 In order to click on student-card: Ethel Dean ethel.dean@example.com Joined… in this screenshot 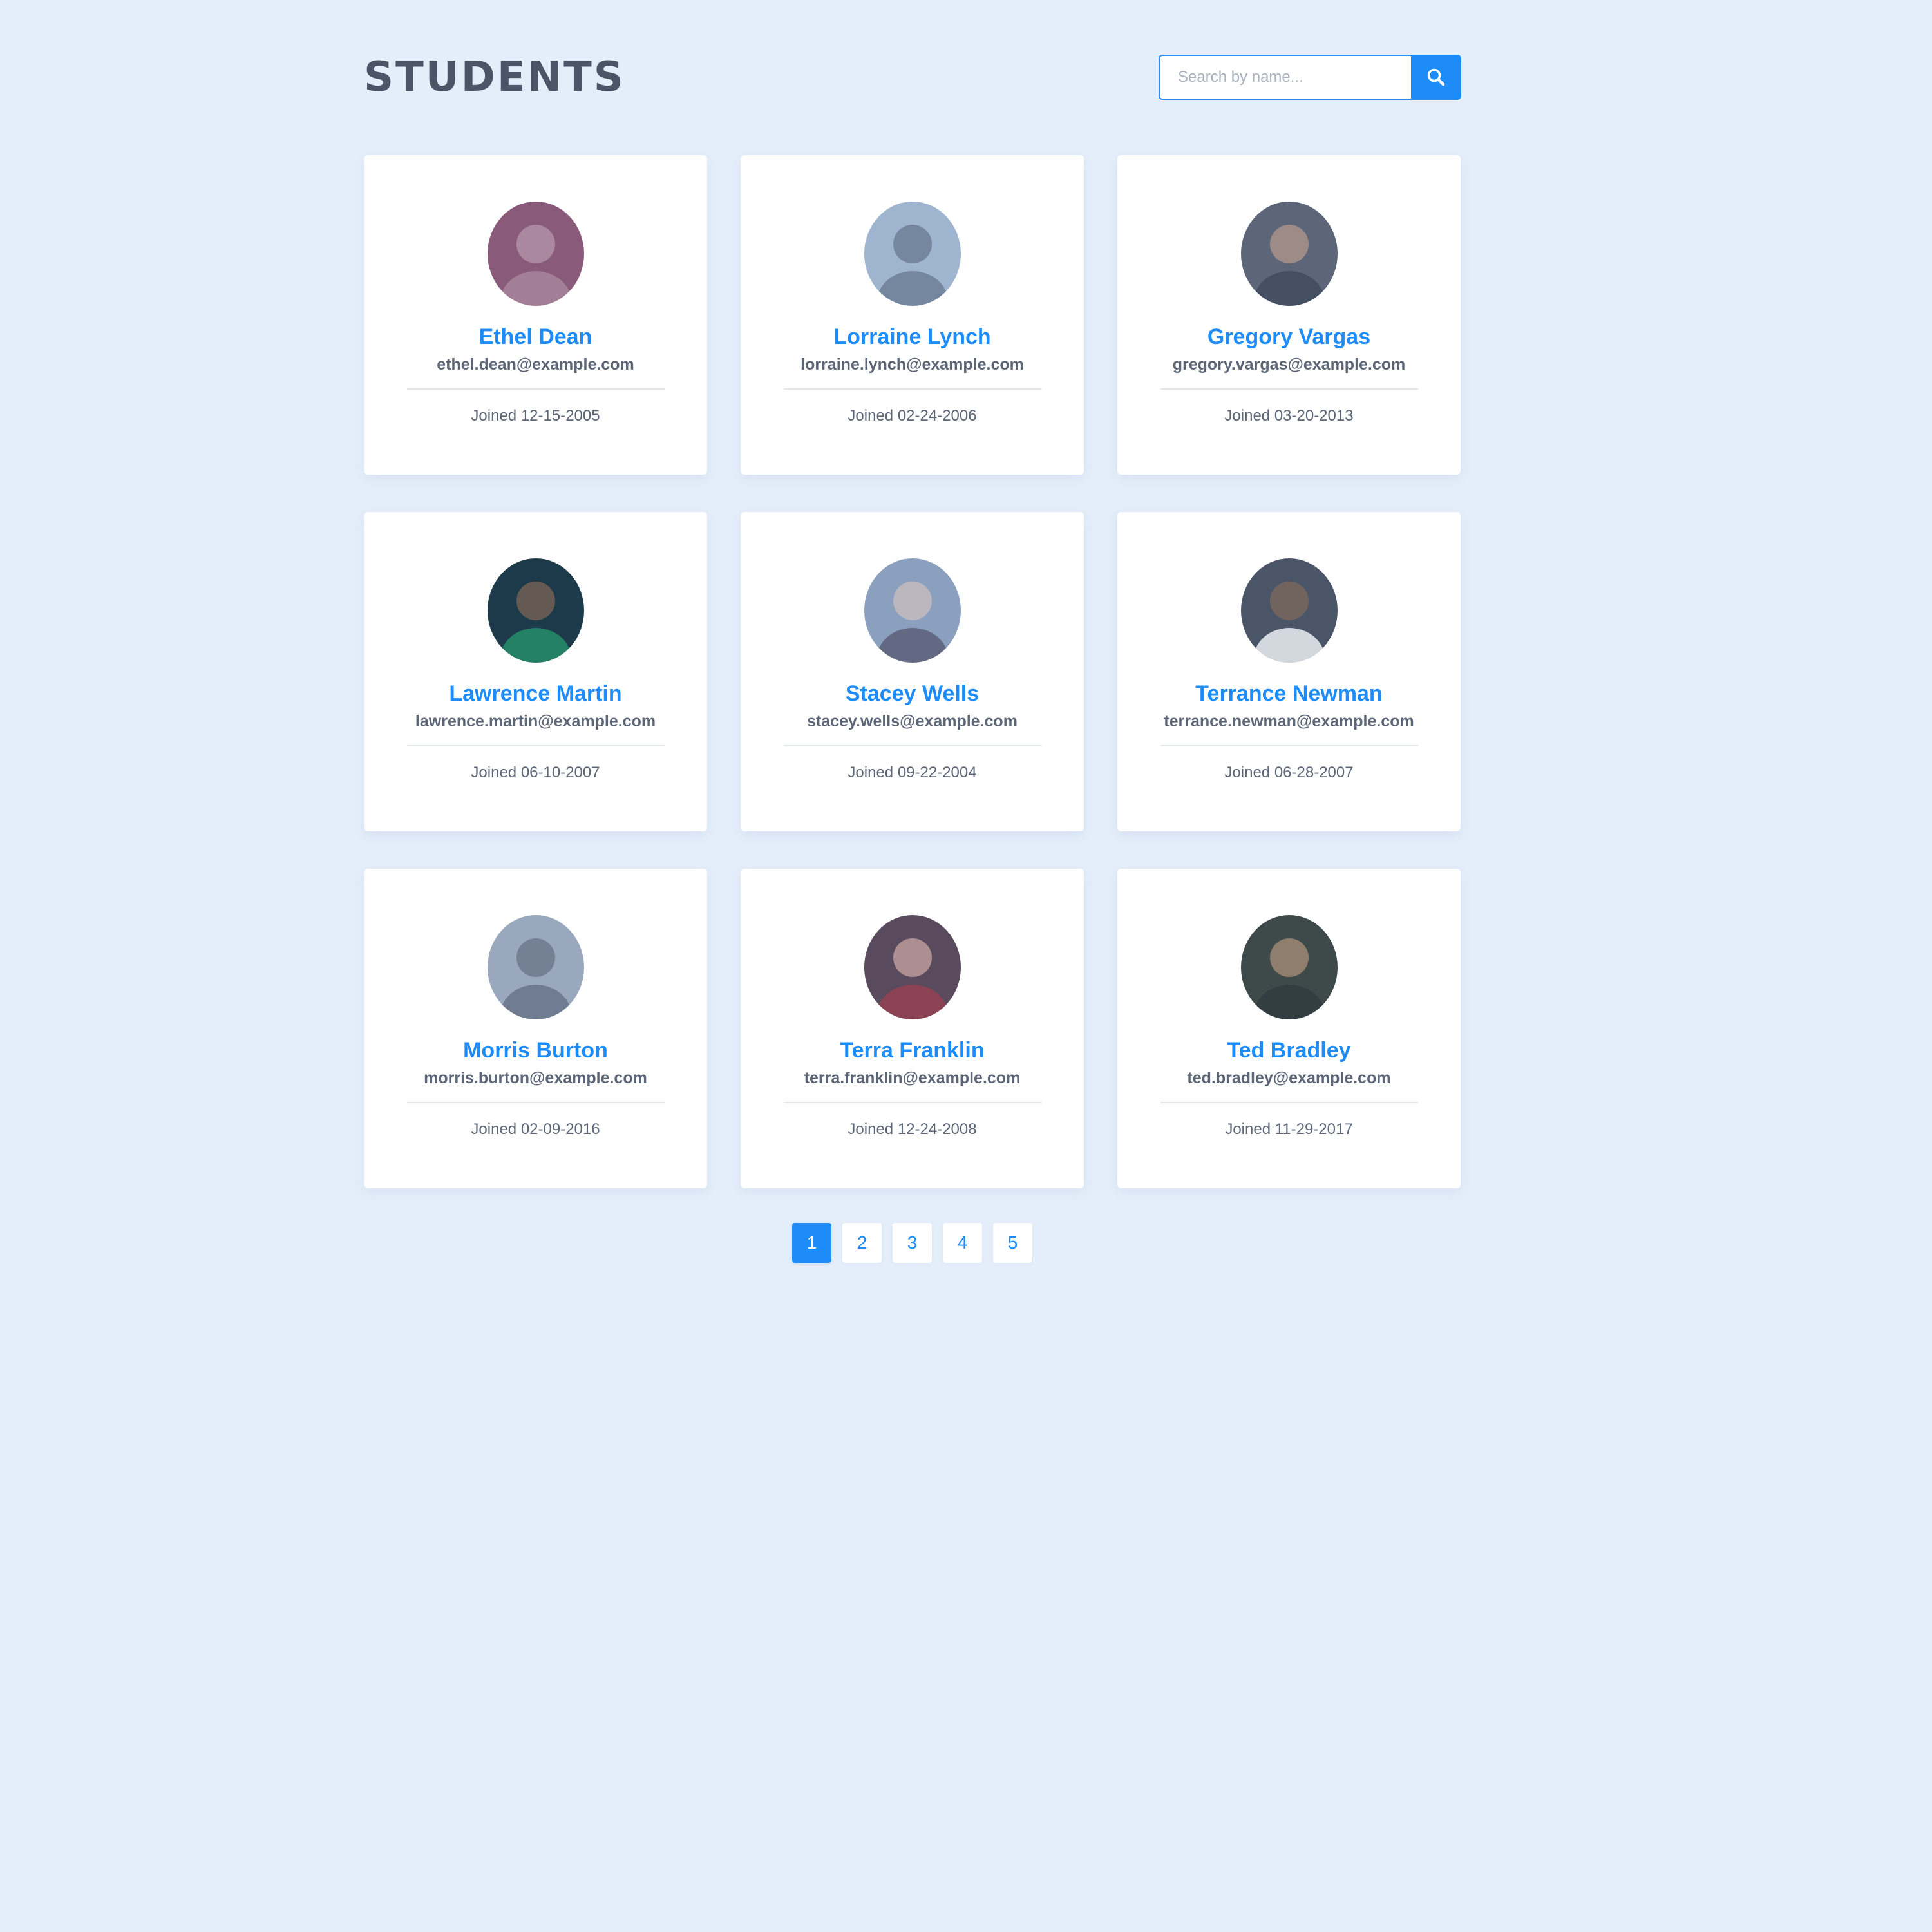, I will do `click(535, 315)`.